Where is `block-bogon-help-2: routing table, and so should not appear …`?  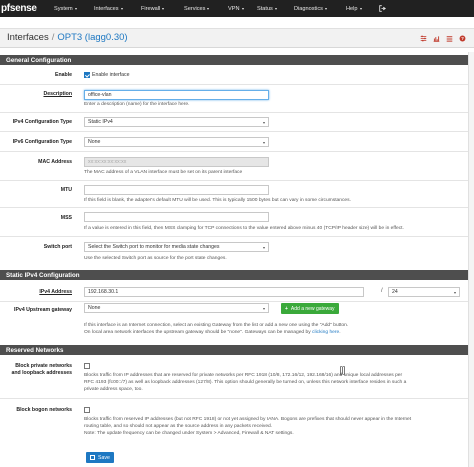 block-bogon-help-2: routing table, and so should not appear … is located at coordinates (178, 426).